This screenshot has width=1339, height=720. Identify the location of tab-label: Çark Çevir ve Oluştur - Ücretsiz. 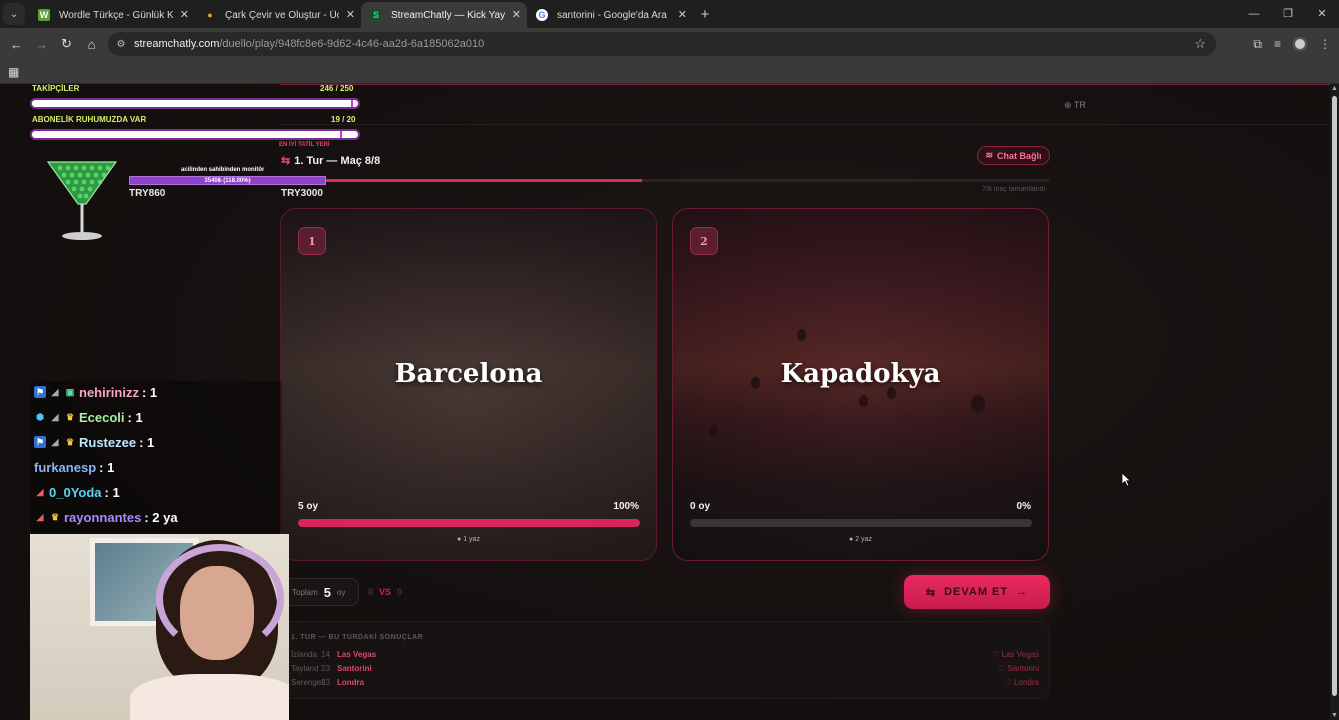
(282, 15).